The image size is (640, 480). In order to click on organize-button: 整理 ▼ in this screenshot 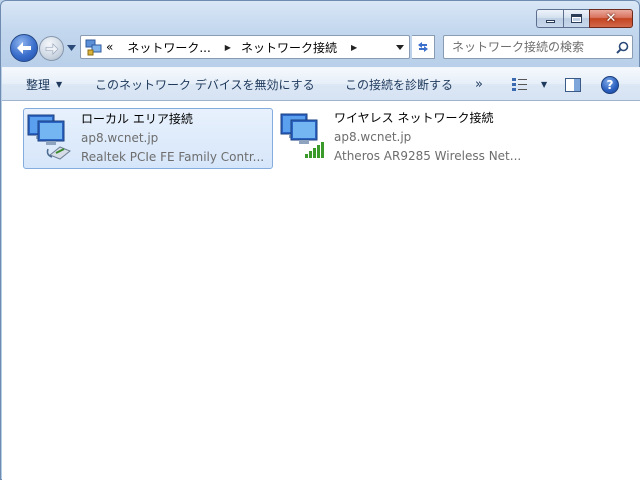, I will do `click(44, 84)`.